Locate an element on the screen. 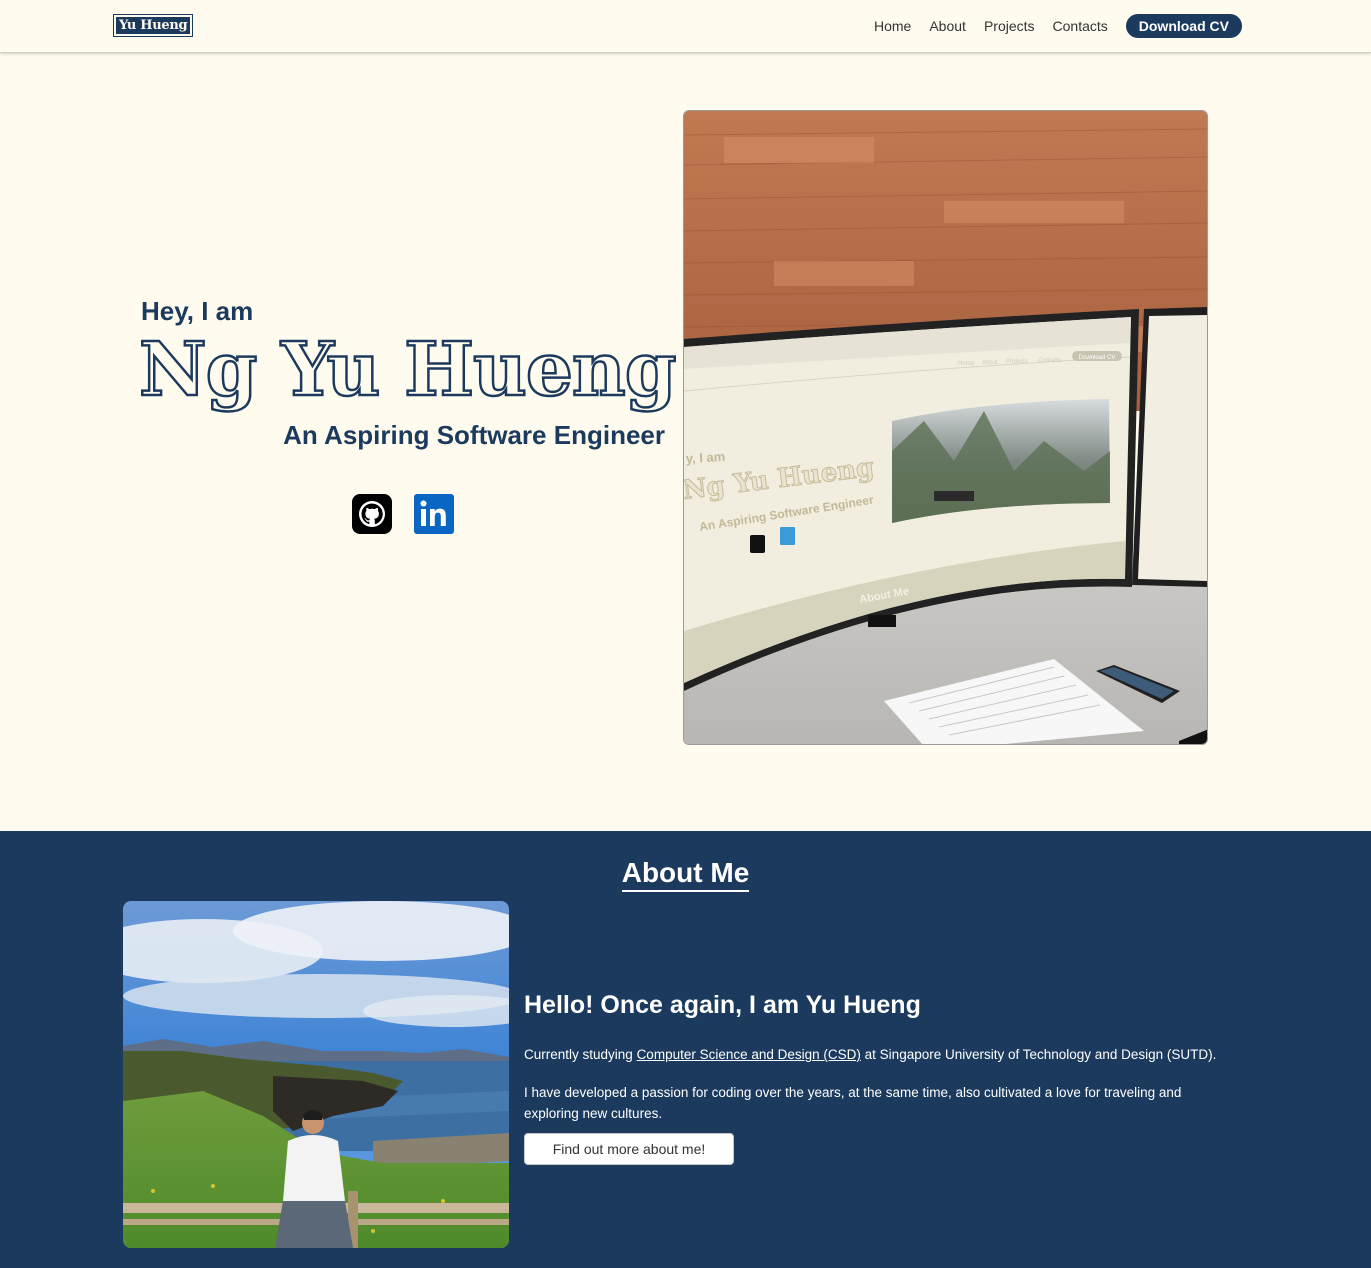  nav-links: Home About Projects Contacts Download CV is located at coordinates (1058, 26).